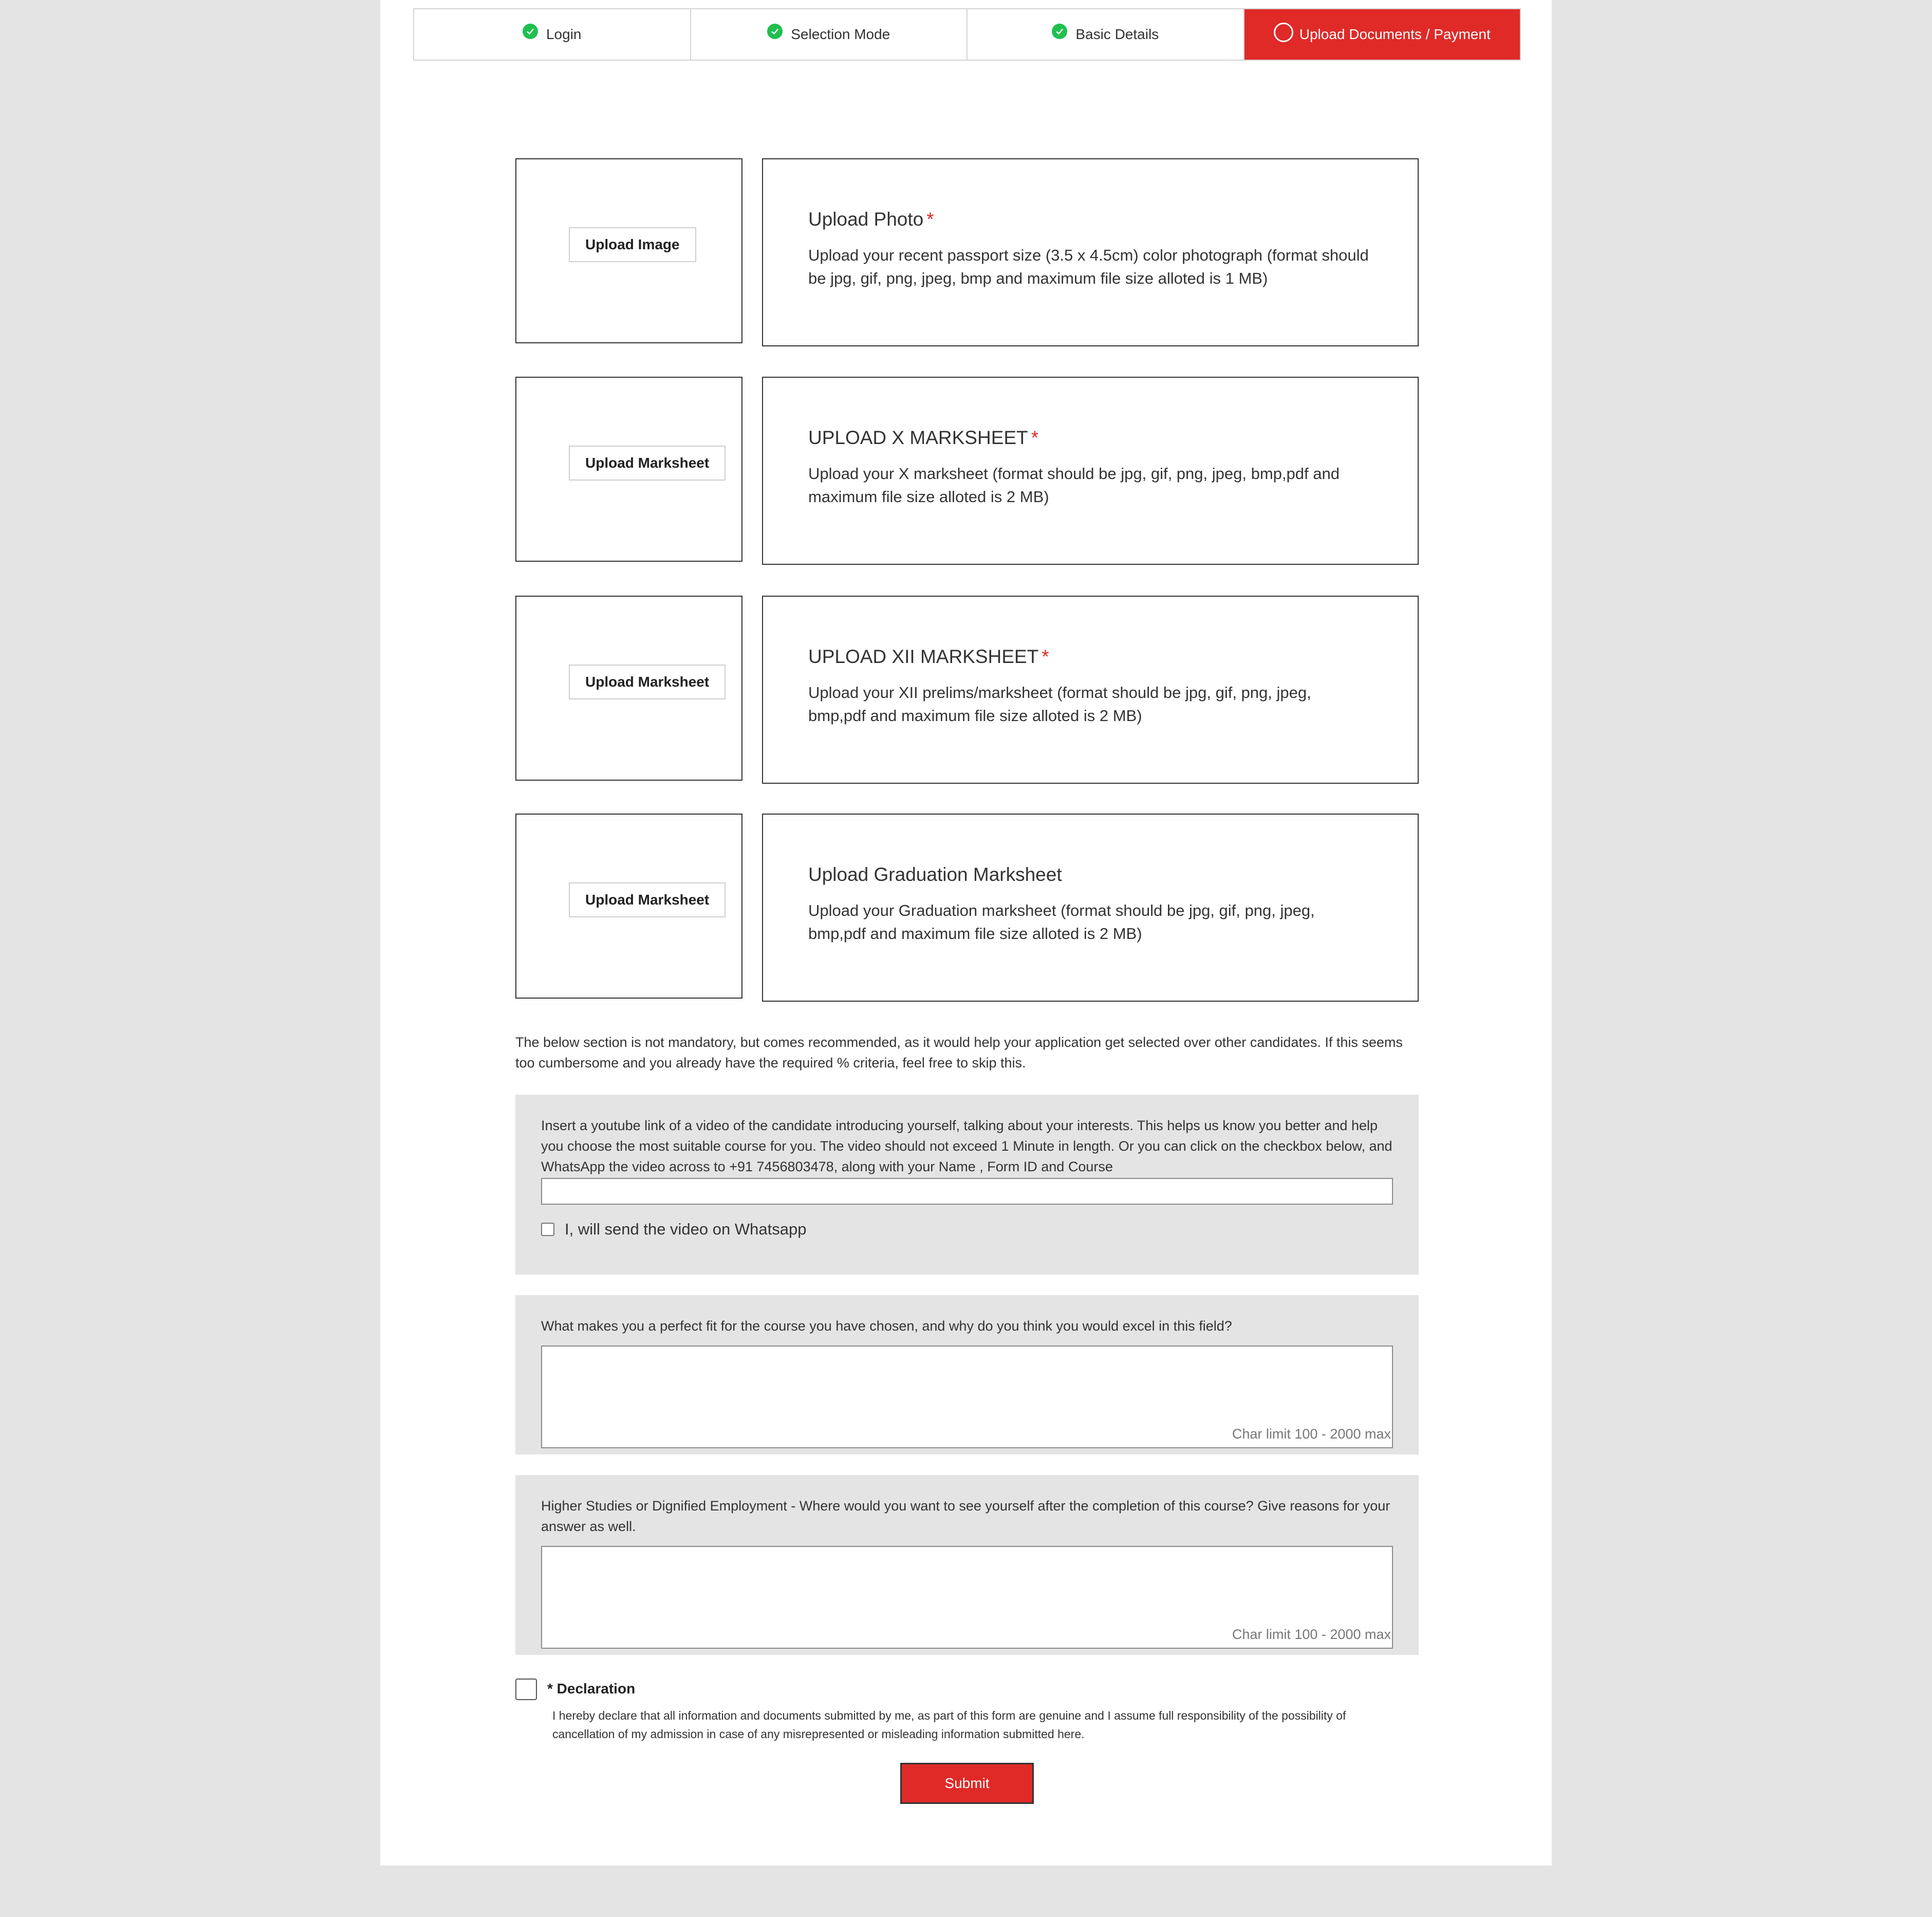 The image size is (1932, 1917). I want to click on upload-title: Upload Graduation Marksheet, so click(935, 874).